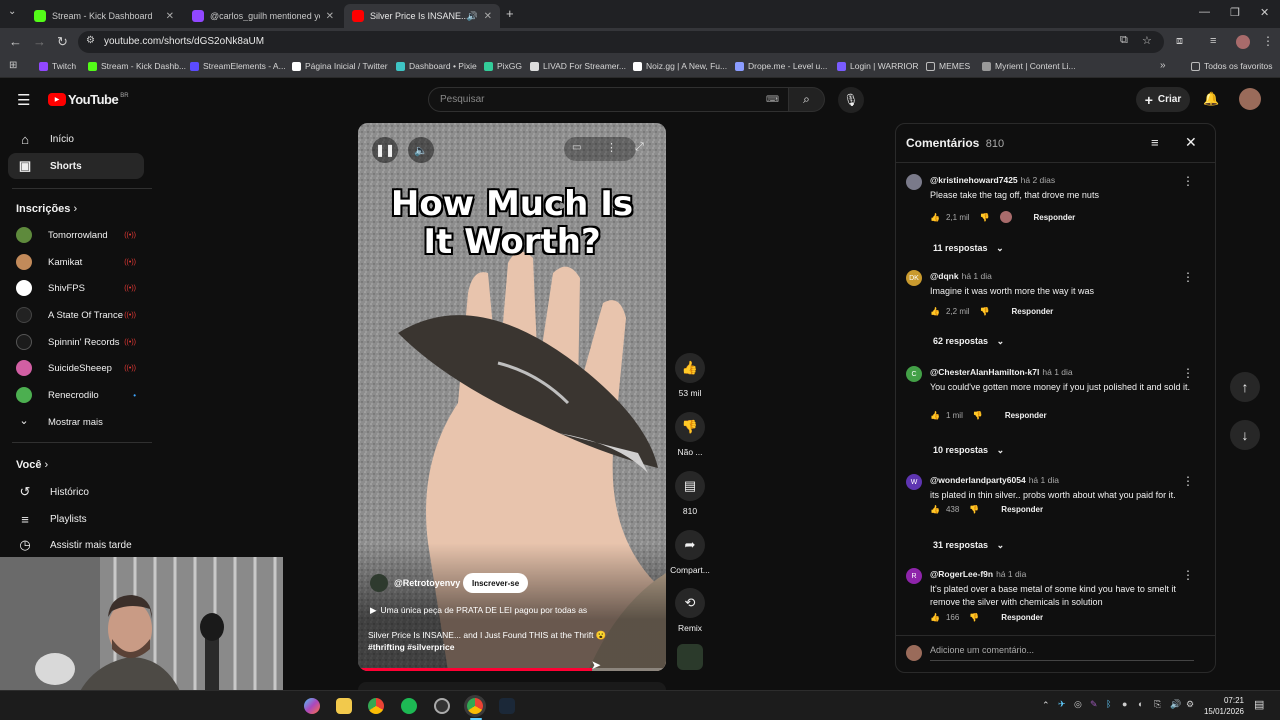 This screenshot has height=720, width=1280. I want to click on sidebar-item-a-state-of-trance: A State Of Trance ((•)), so click(78, 315).